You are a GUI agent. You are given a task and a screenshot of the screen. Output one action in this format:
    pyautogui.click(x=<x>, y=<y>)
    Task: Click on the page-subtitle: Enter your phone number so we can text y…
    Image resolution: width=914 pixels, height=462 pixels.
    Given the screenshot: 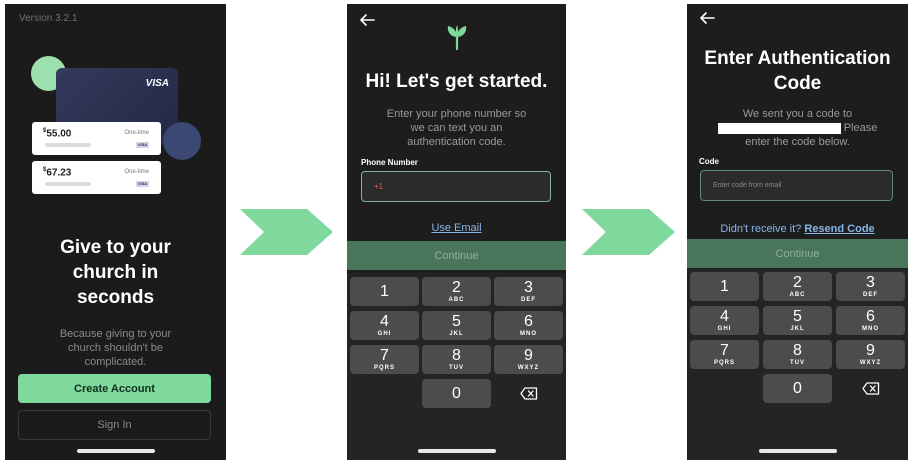 What is the action you would take?
    pyautogui.click(x=456, y=128)
    